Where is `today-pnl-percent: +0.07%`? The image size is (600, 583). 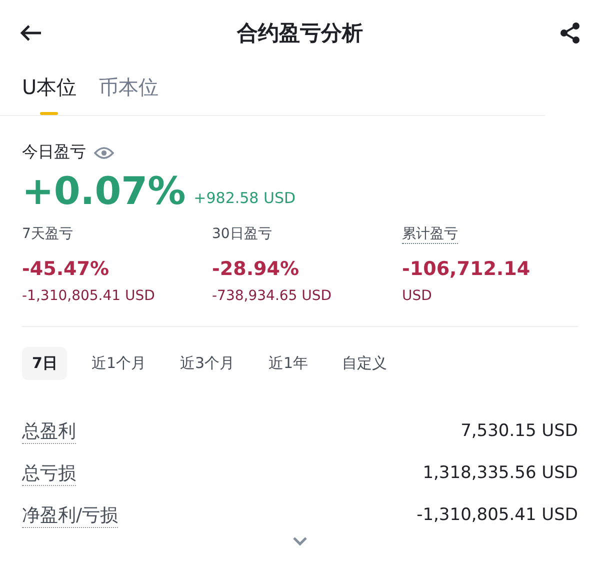 today-pnl-percent: +0.07% is located at coordinates (104, 191).